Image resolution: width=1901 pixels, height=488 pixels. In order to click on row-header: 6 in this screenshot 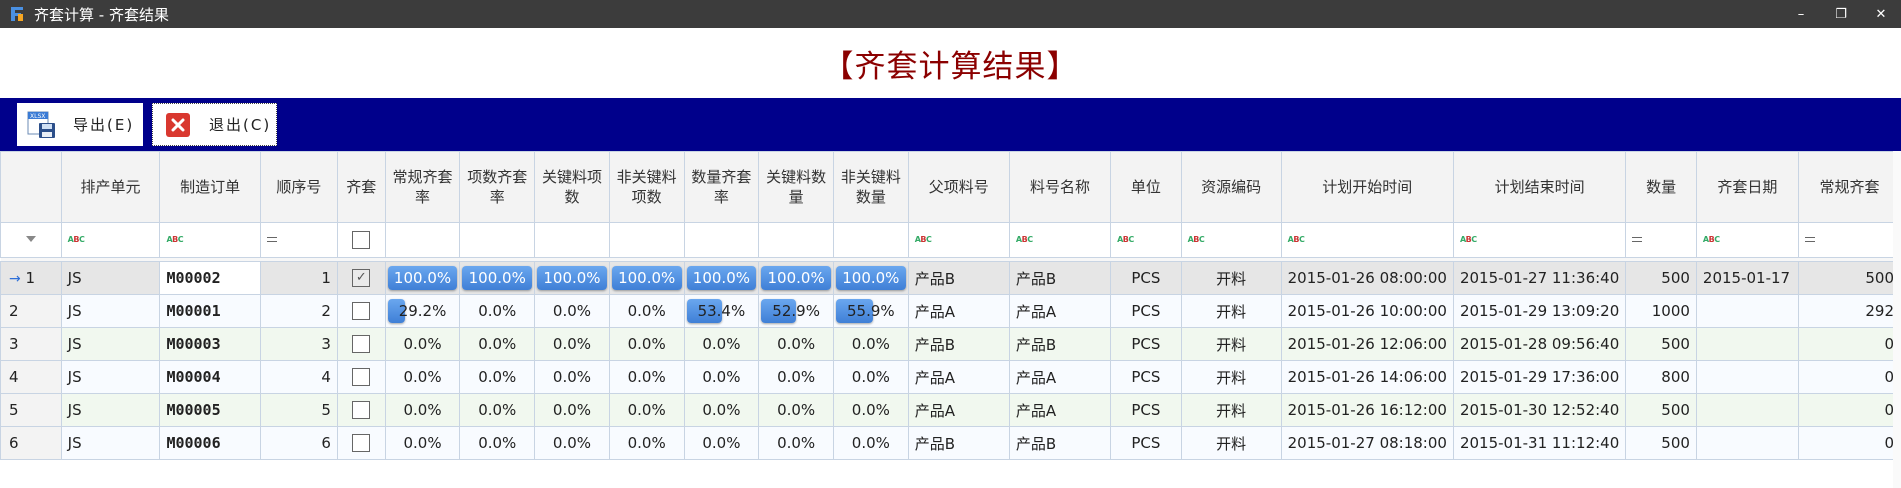, I will do `click(31, 443)`.